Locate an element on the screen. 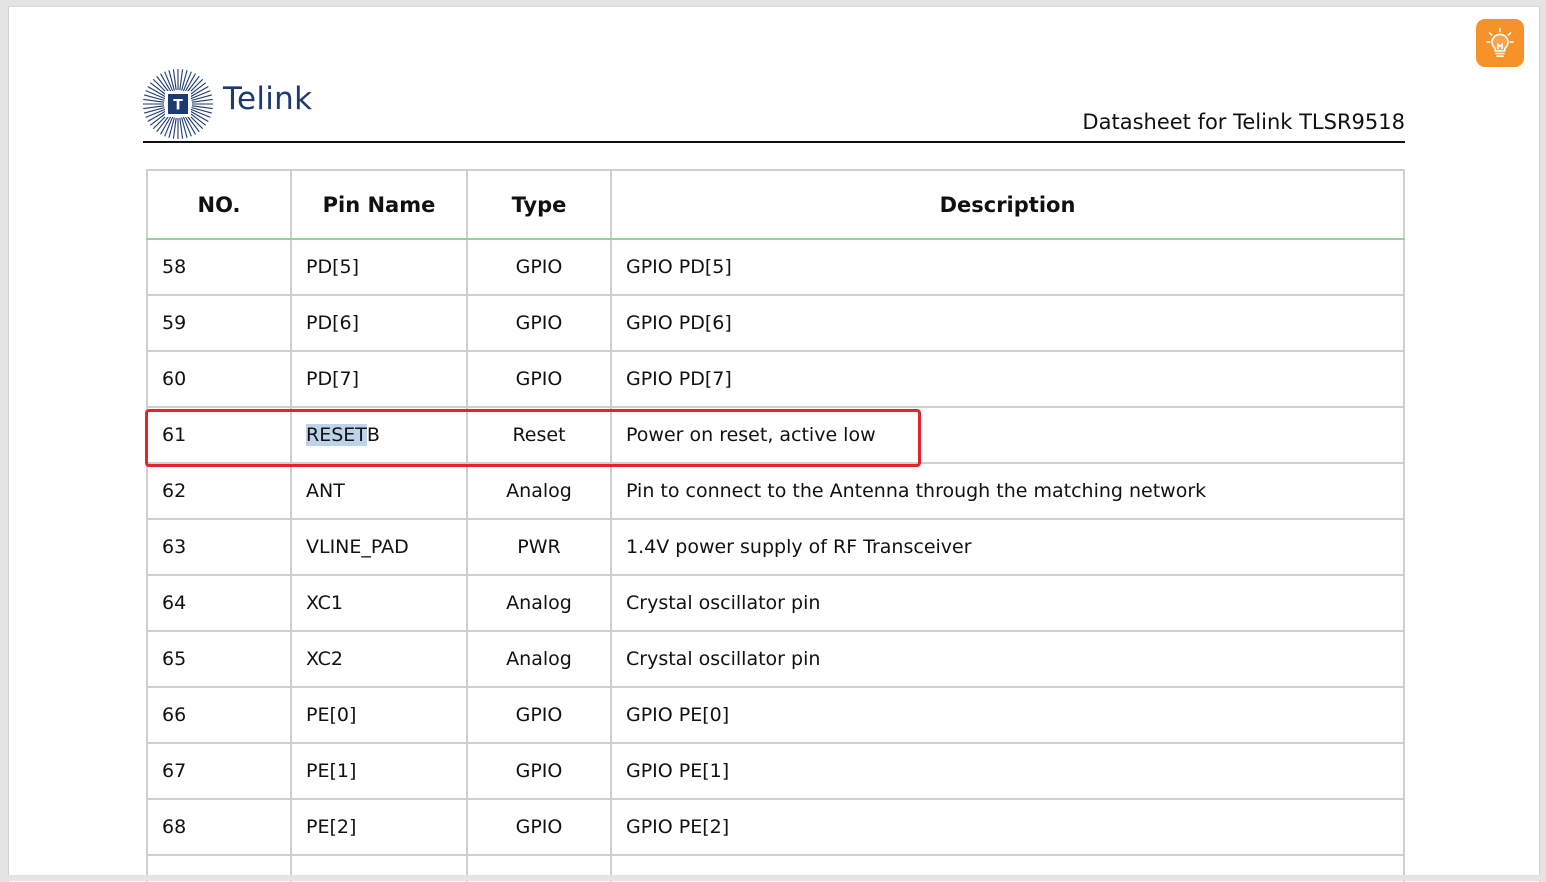 The image size is (1546, 882). cell-pin-name: PD[5] is located at coordinates (379, 267).